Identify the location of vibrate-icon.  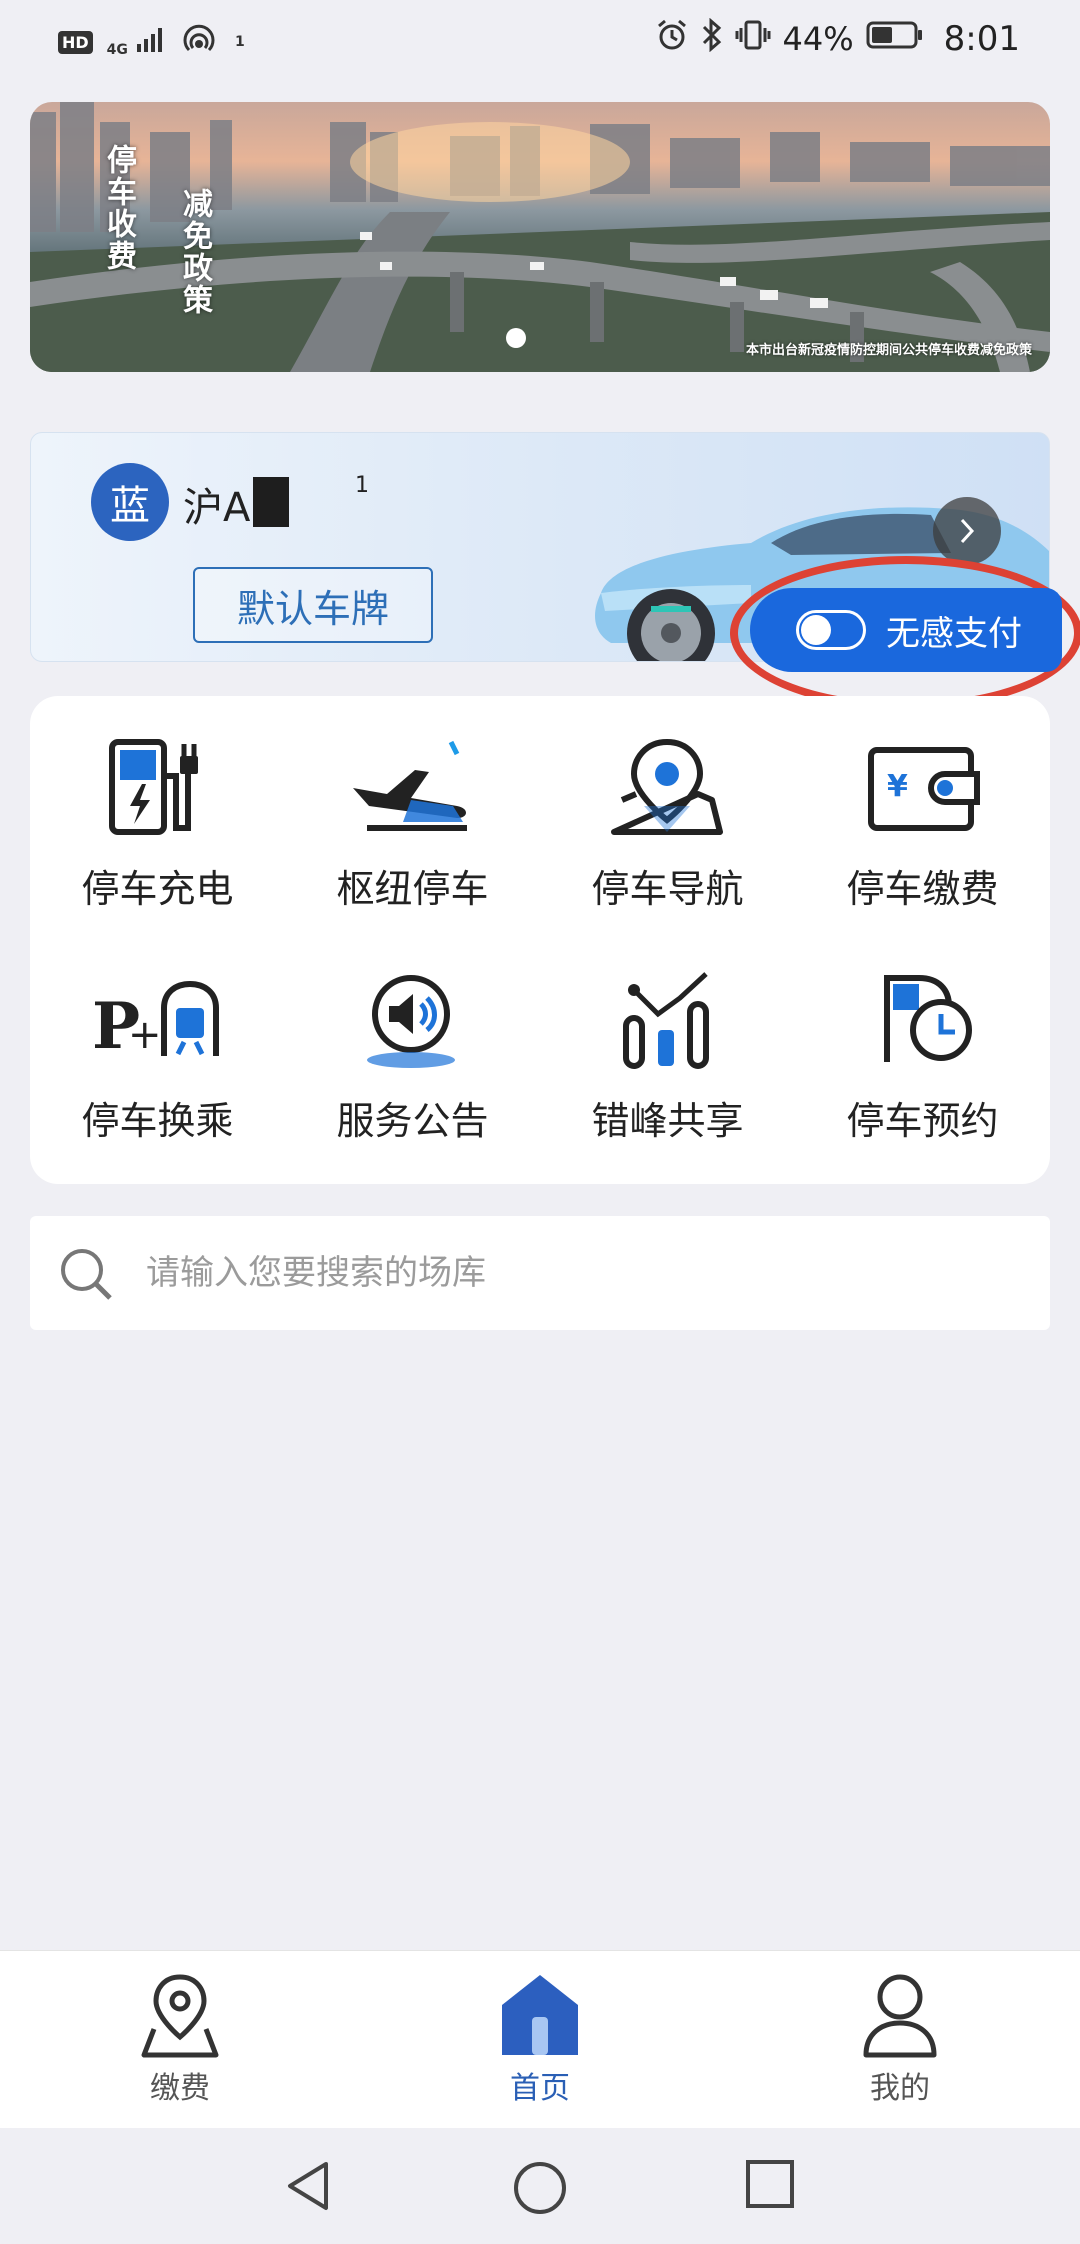
(753, 39).